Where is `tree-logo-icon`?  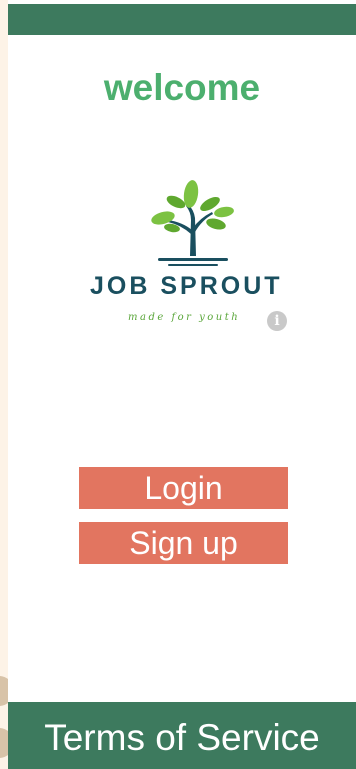 tree-logo-icon is located at coordinates (192, 223).